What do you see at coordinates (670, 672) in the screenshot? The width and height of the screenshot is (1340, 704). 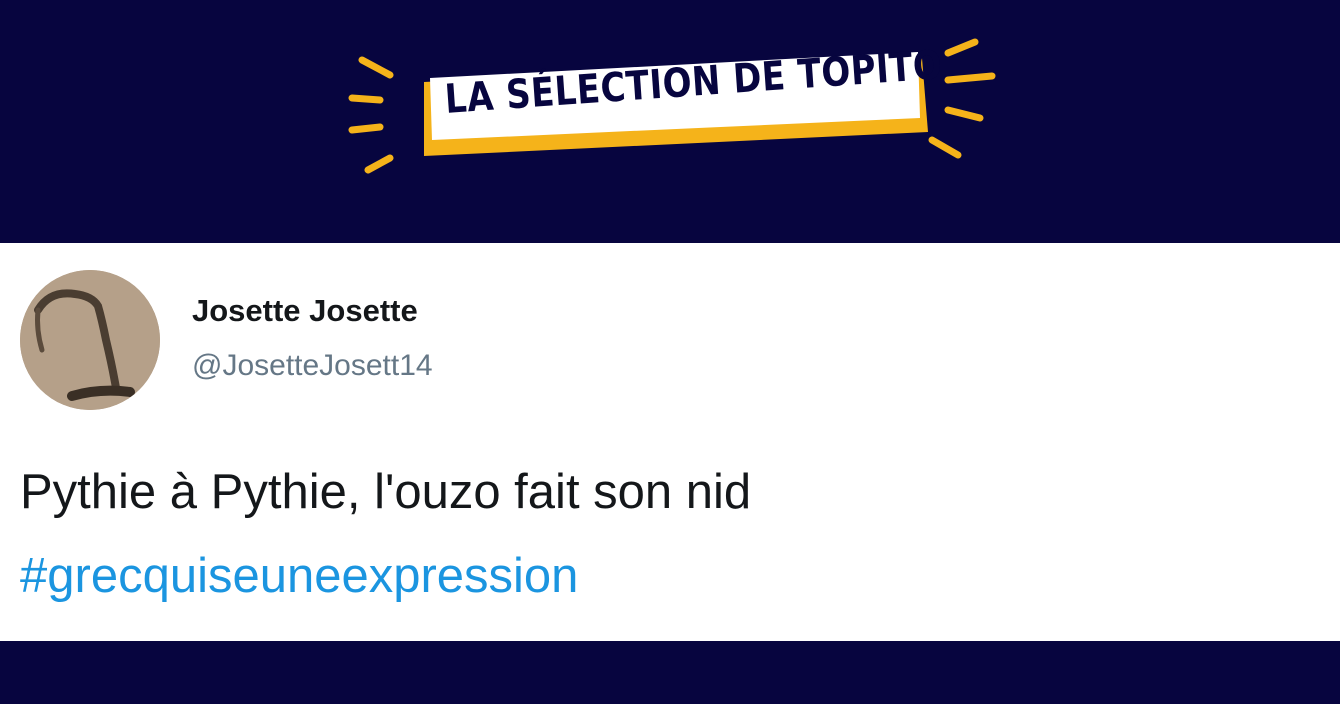 I see `footer-band` at bounding box center [670, 672].